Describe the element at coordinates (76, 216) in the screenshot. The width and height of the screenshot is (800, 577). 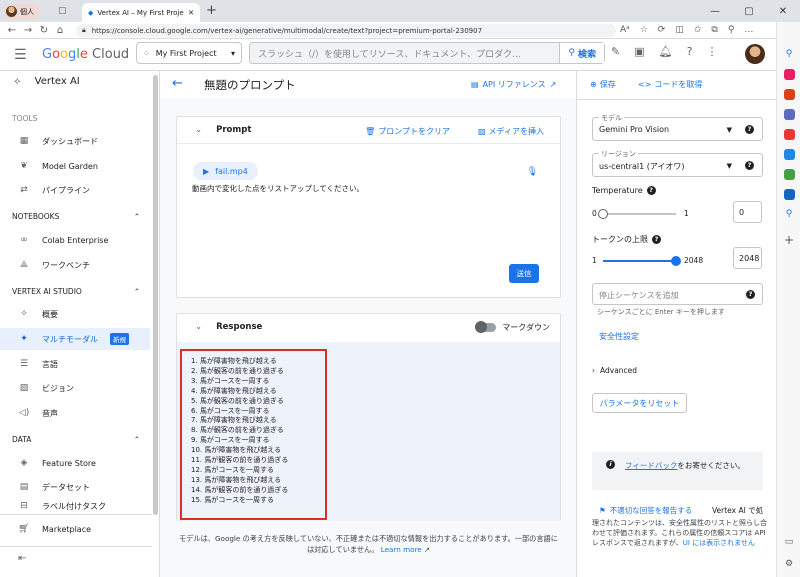
I see `section-notebooks: NOTEBOOKS ⌃` at that location.